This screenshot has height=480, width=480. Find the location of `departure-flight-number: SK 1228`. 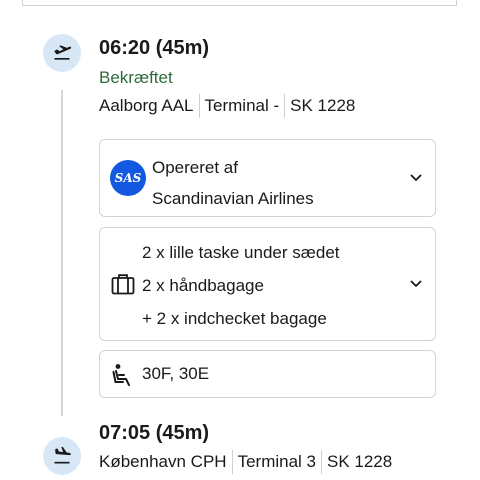

departure-flight-number: SK 1228 is located at coordinates (323, 105).